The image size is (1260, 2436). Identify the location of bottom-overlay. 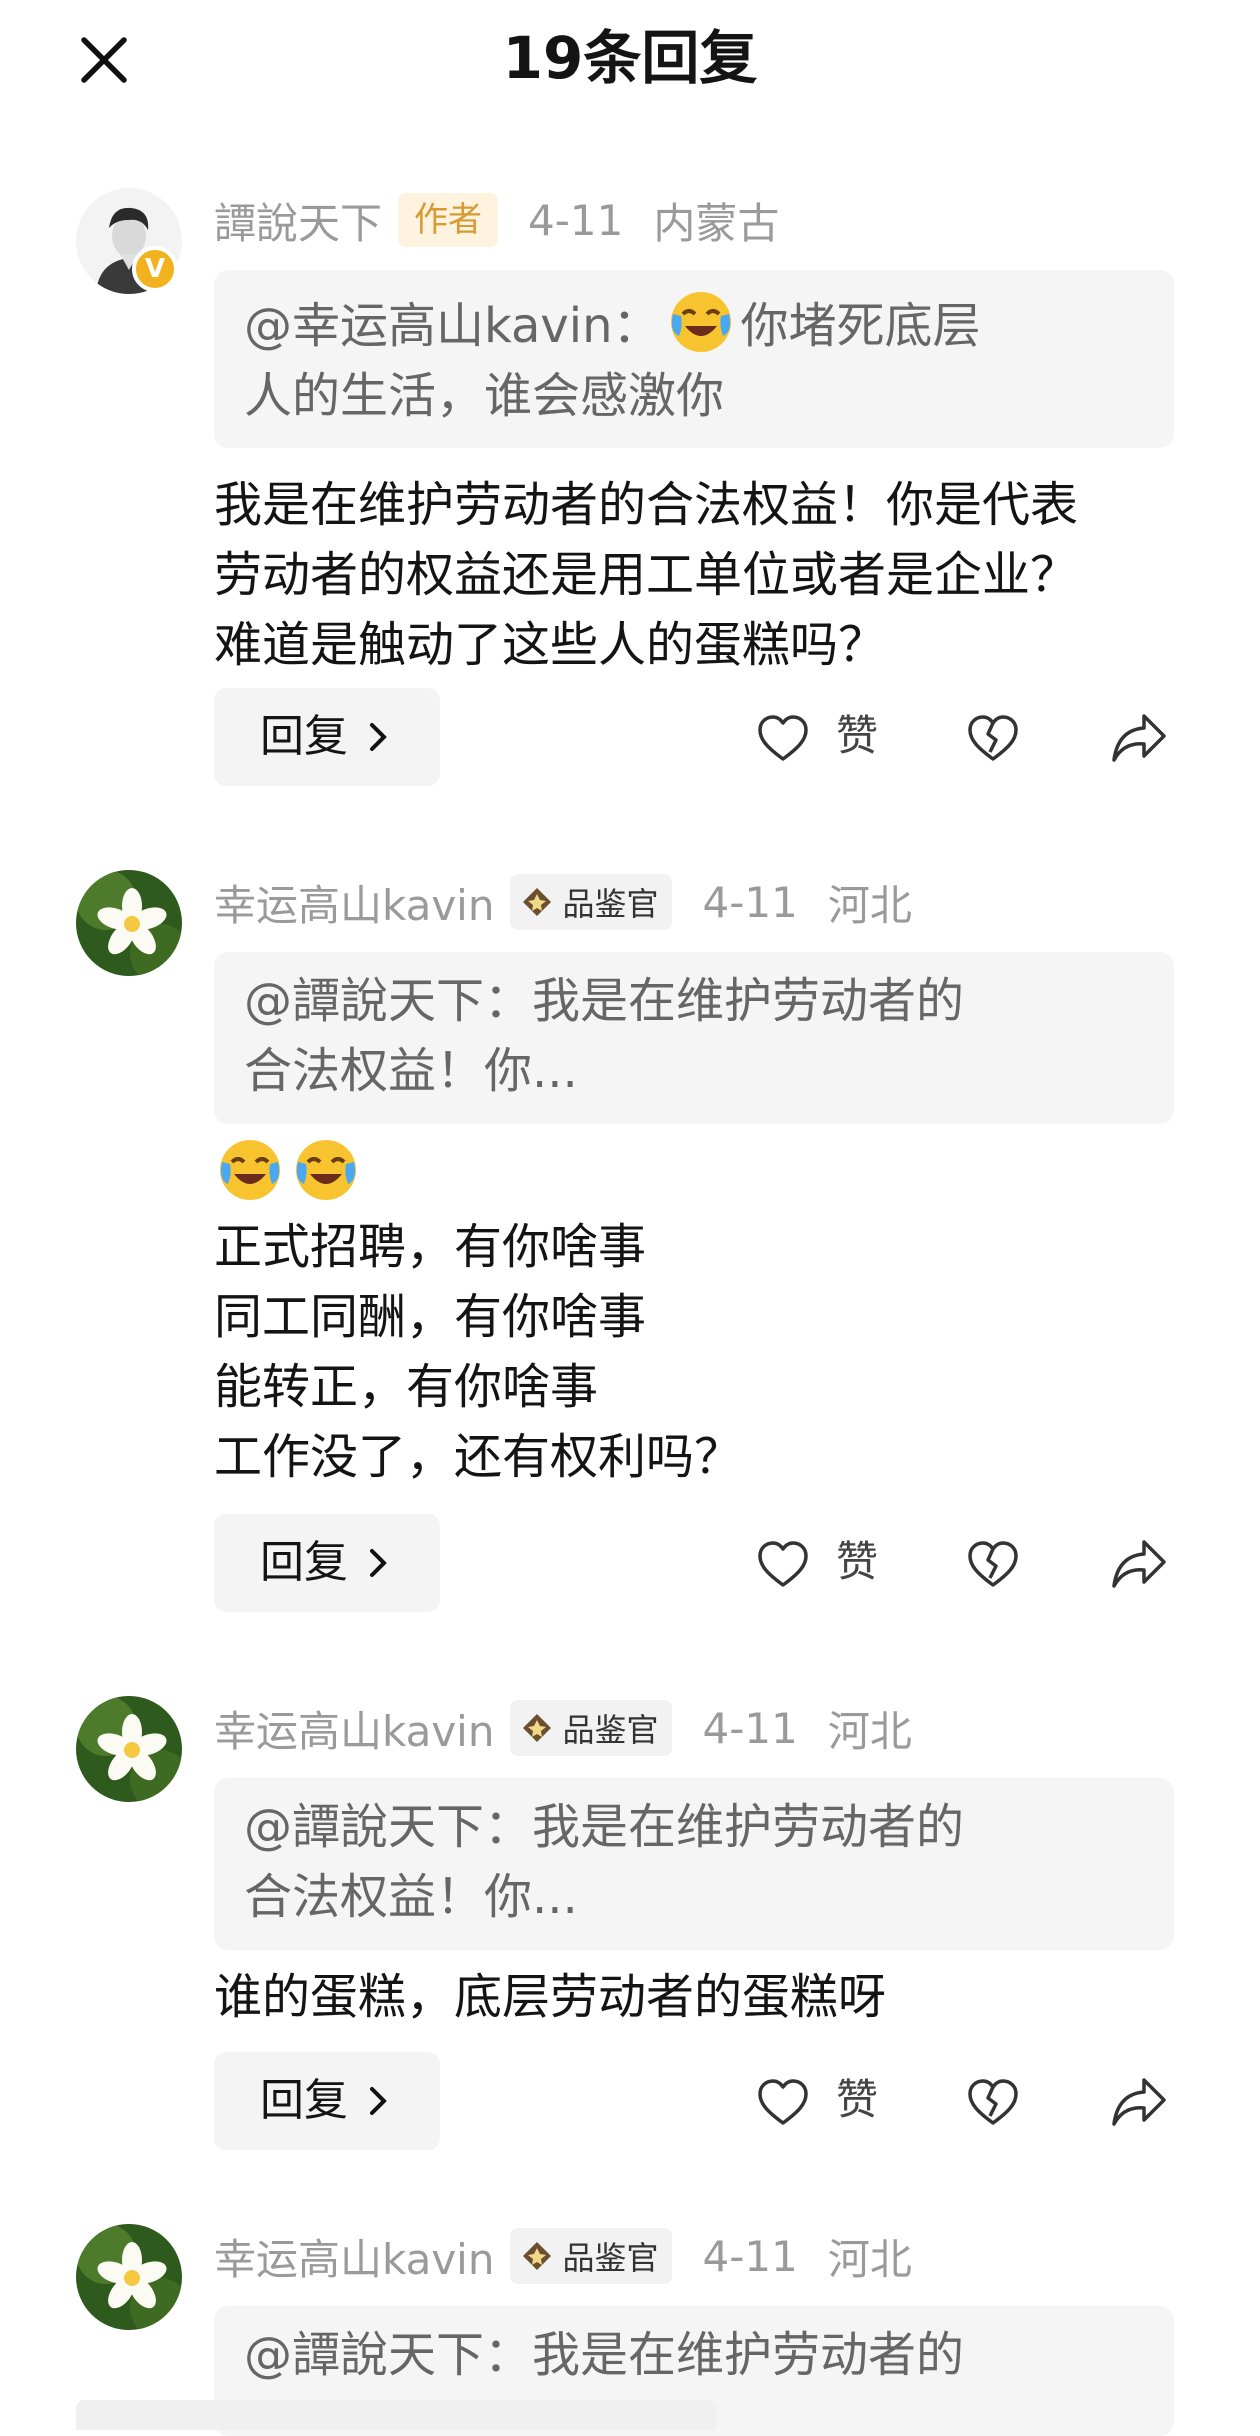
(396, 2415).